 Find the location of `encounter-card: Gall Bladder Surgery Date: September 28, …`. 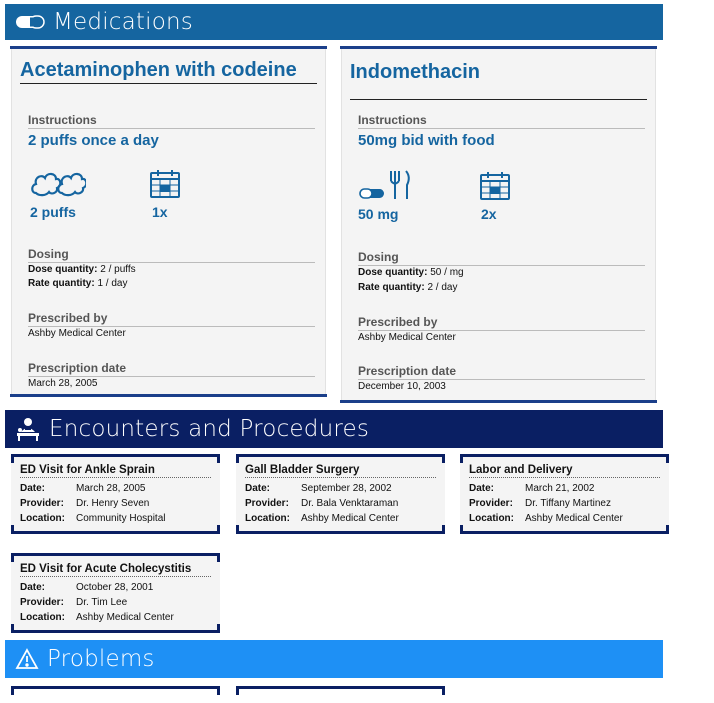

encounter-card: Gall Bladder Surgery Date: September 28, … is located at coordinates (340, 494).